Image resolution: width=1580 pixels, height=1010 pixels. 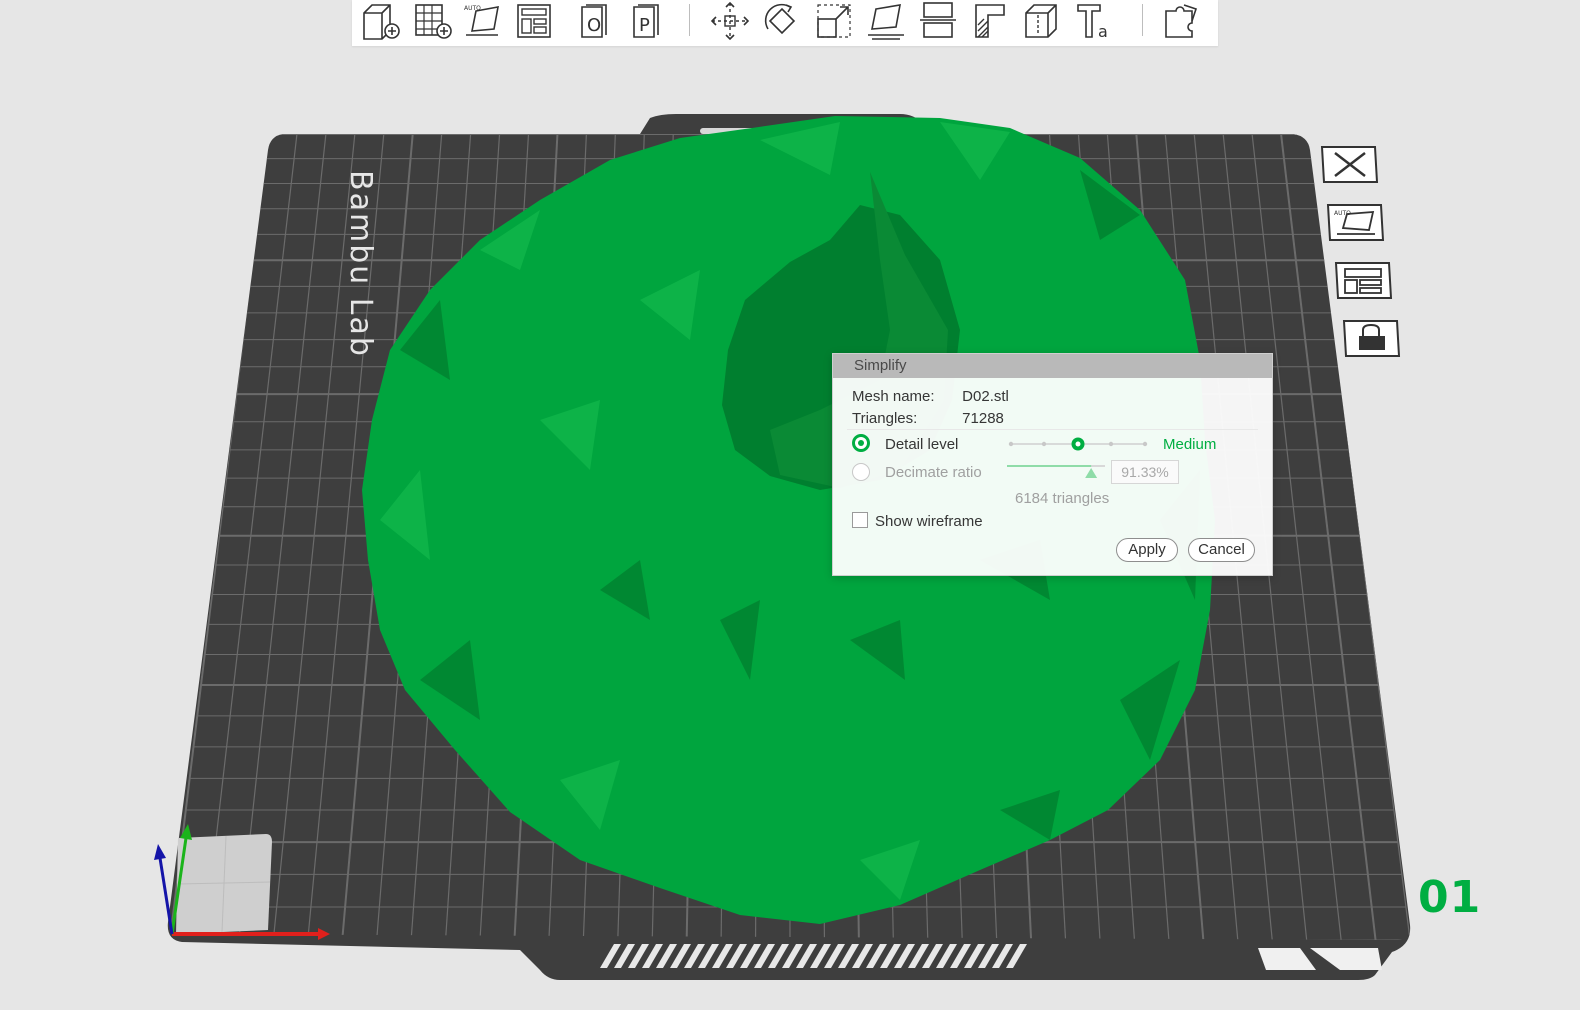 I want to click on cut-icon, so click(x=938, y=20).